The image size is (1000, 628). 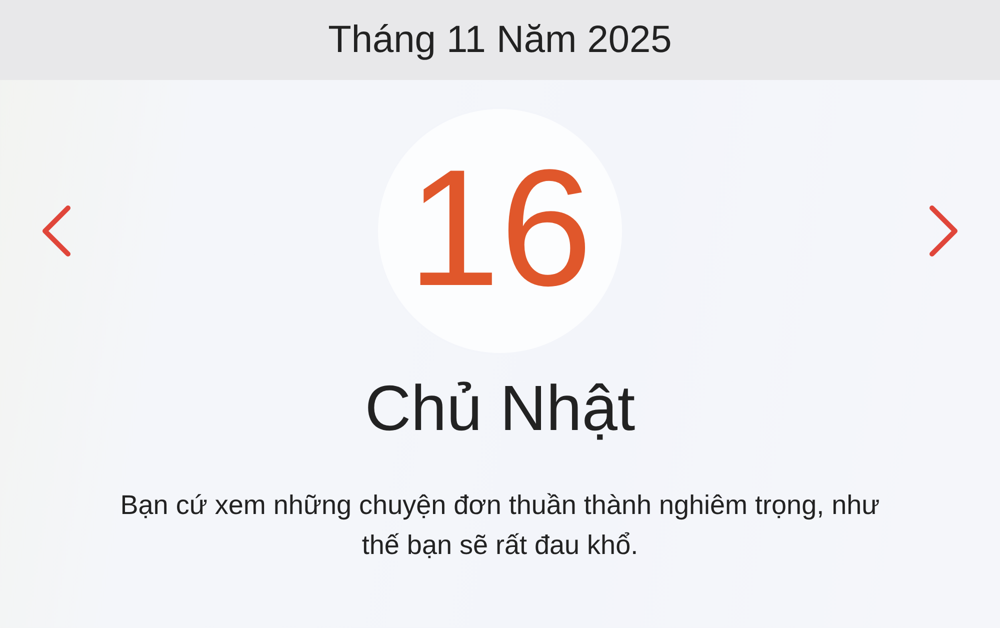 I want to click on quote-text: Bạn cứ xem những chuyện đơn thuần thành nghiêm trọng, như thế bạn sẽ rất đau khổ., so click(x=500, y=525).